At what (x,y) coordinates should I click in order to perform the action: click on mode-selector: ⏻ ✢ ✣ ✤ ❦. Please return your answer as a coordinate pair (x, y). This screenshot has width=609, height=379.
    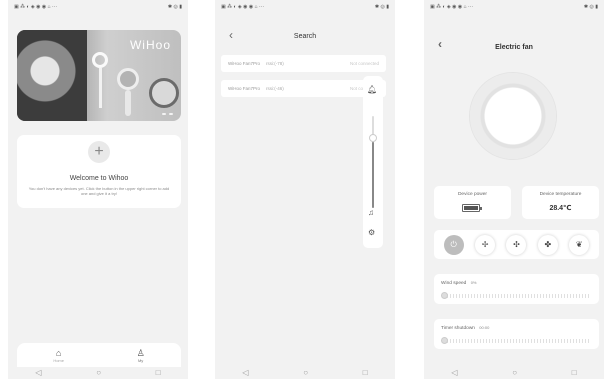
    Looking at the image, I should click on (516, 244).